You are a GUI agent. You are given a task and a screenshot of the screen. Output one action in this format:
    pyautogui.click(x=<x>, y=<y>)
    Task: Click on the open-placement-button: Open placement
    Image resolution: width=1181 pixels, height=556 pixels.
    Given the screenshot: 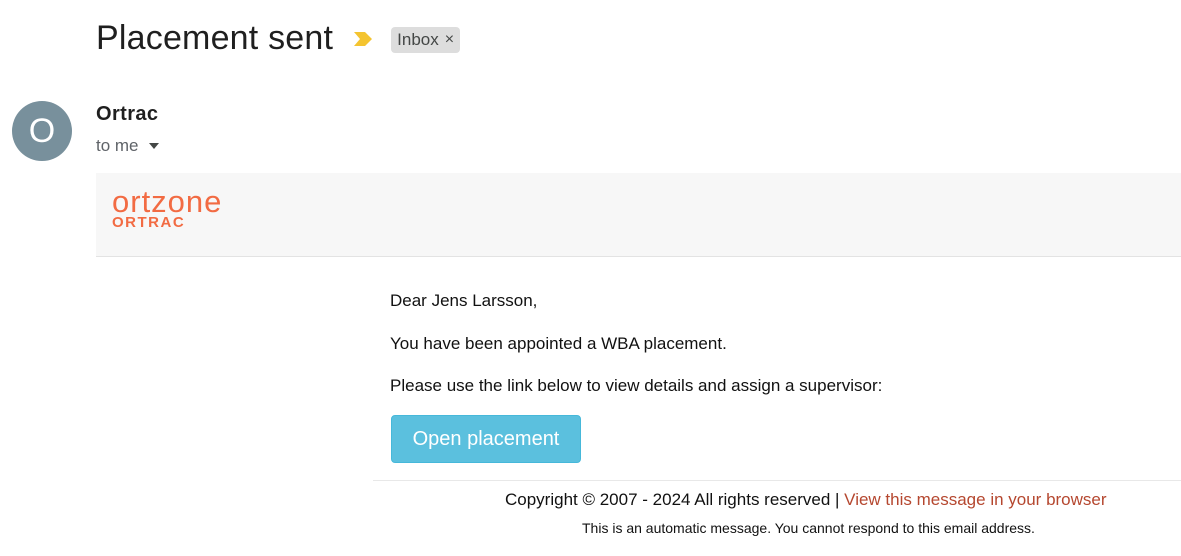 What is the action you would take?
    pyautogui.click(x=486, y=439)
    